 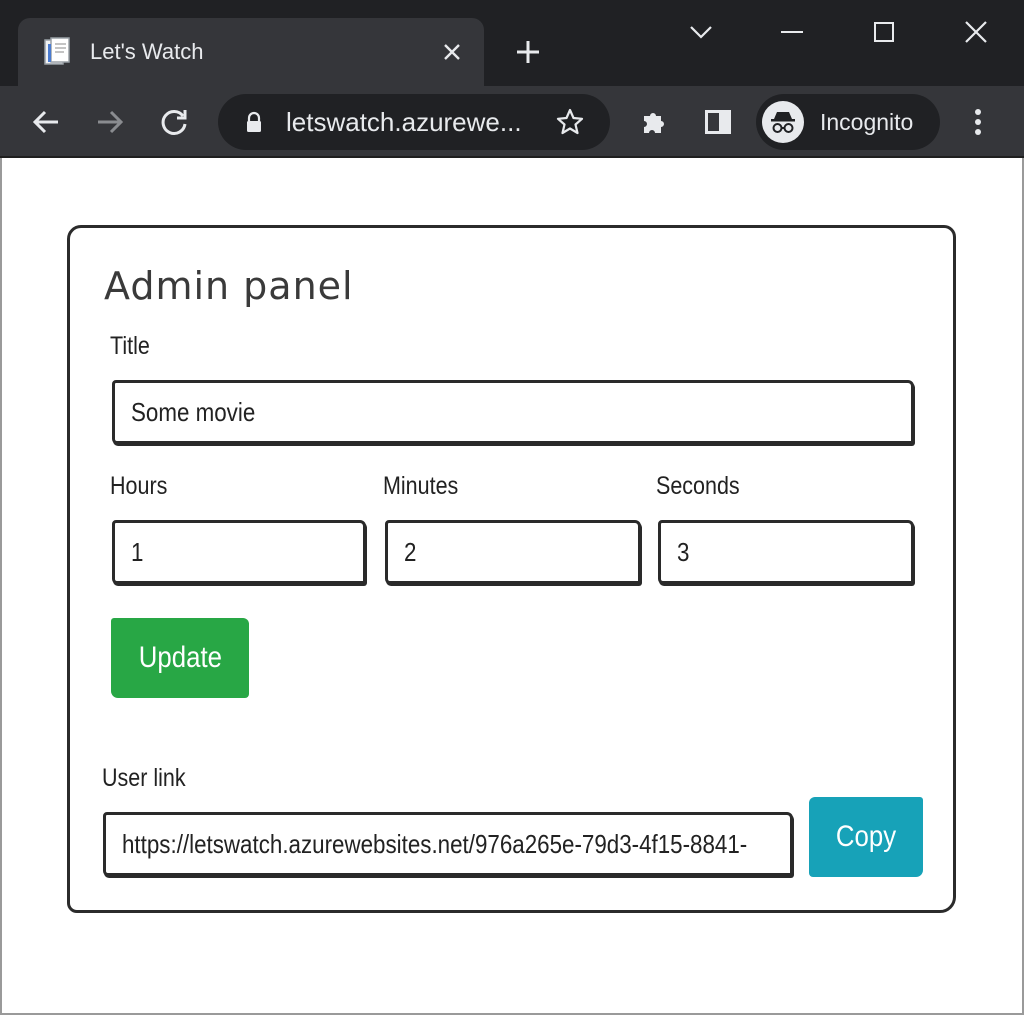 I want to click on minutes-value: 2, so click(x=410, y=552).